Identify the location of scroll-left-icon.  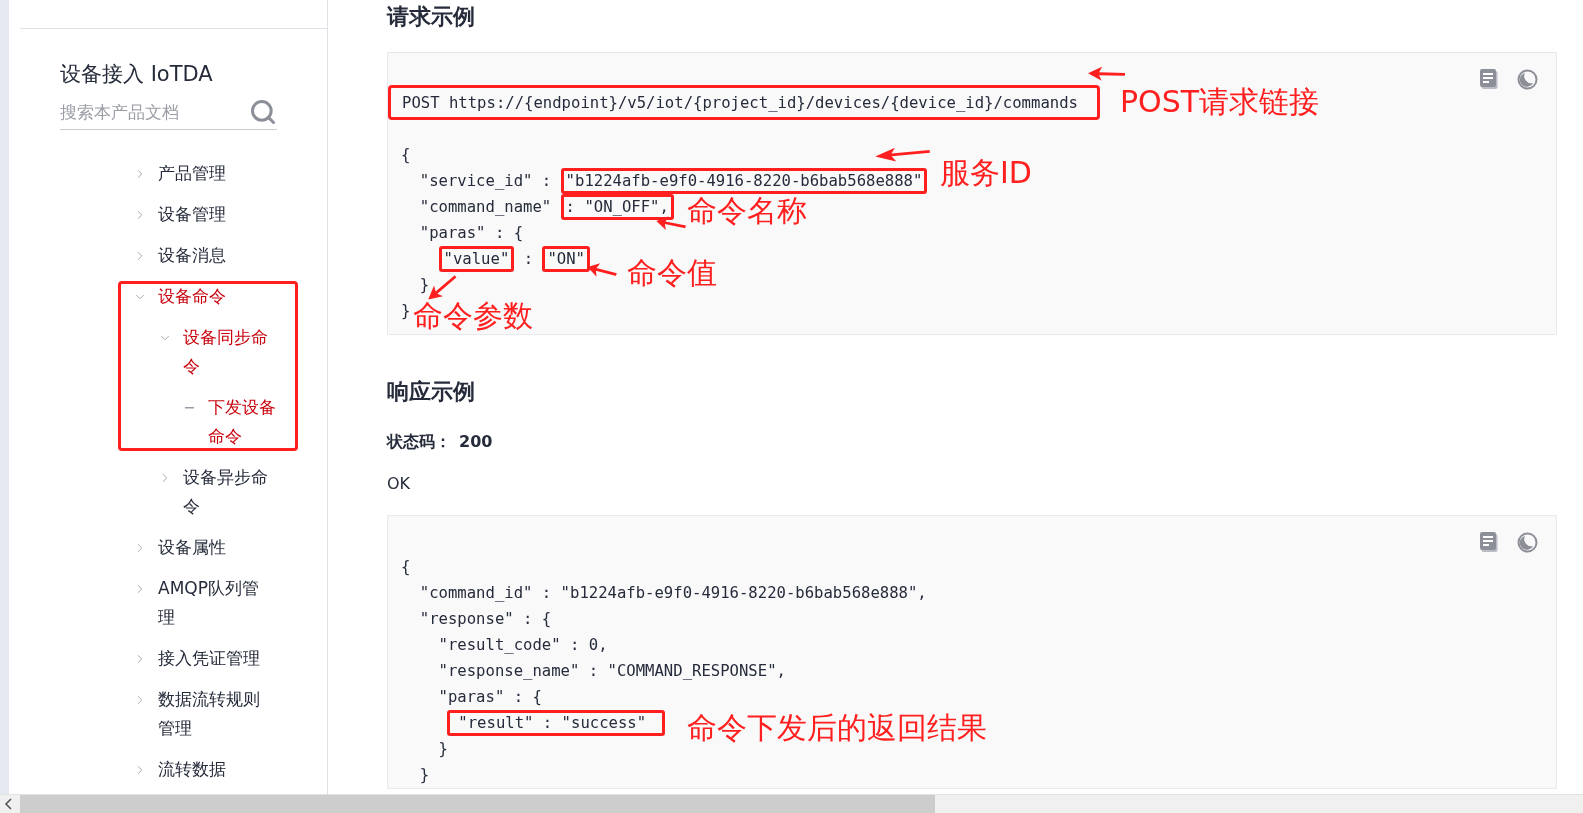
(9, 804).